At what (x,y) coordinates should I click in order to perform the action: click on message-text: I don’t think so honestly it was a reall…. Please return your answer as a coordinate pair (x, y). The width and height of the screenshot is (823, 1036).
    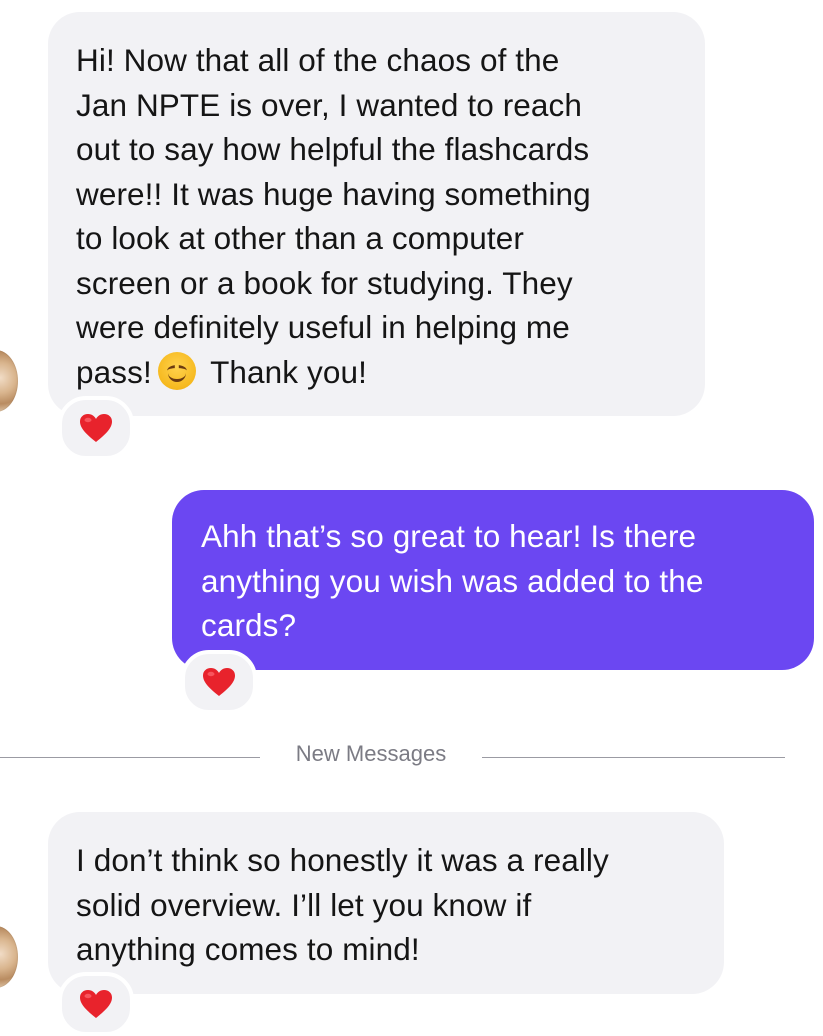
    Looking at the image, I should click on (342, 904).